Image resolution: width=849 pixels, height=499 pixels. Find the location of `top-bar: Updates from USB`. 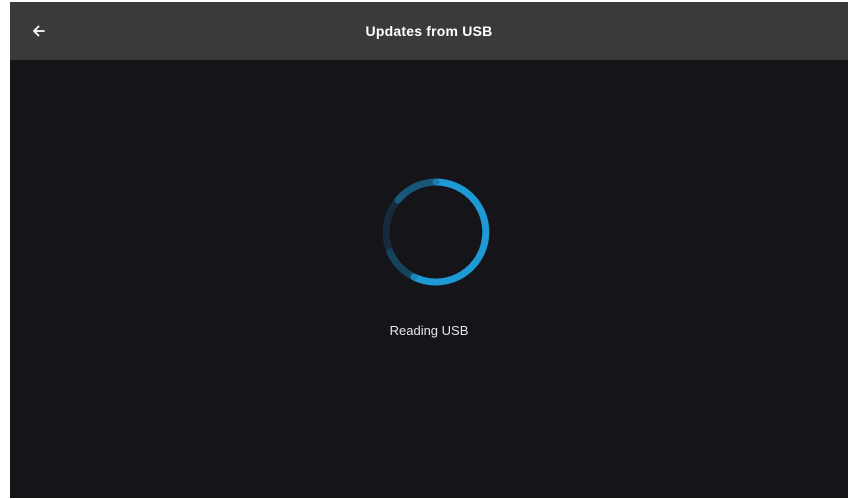

top-bar: Updates from USB is located at coordinates (429, 31).